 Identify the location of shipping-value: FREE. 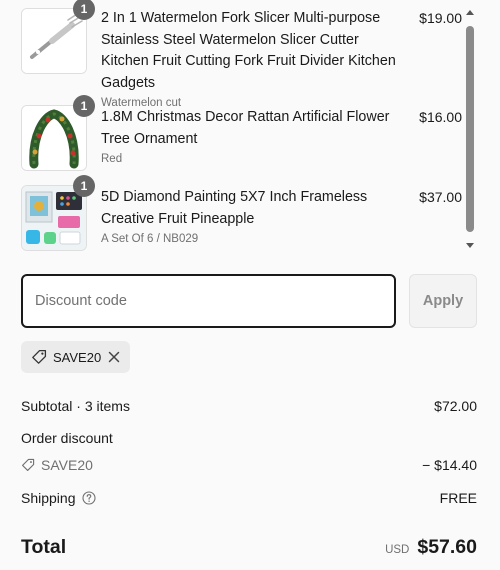
(458, 498).